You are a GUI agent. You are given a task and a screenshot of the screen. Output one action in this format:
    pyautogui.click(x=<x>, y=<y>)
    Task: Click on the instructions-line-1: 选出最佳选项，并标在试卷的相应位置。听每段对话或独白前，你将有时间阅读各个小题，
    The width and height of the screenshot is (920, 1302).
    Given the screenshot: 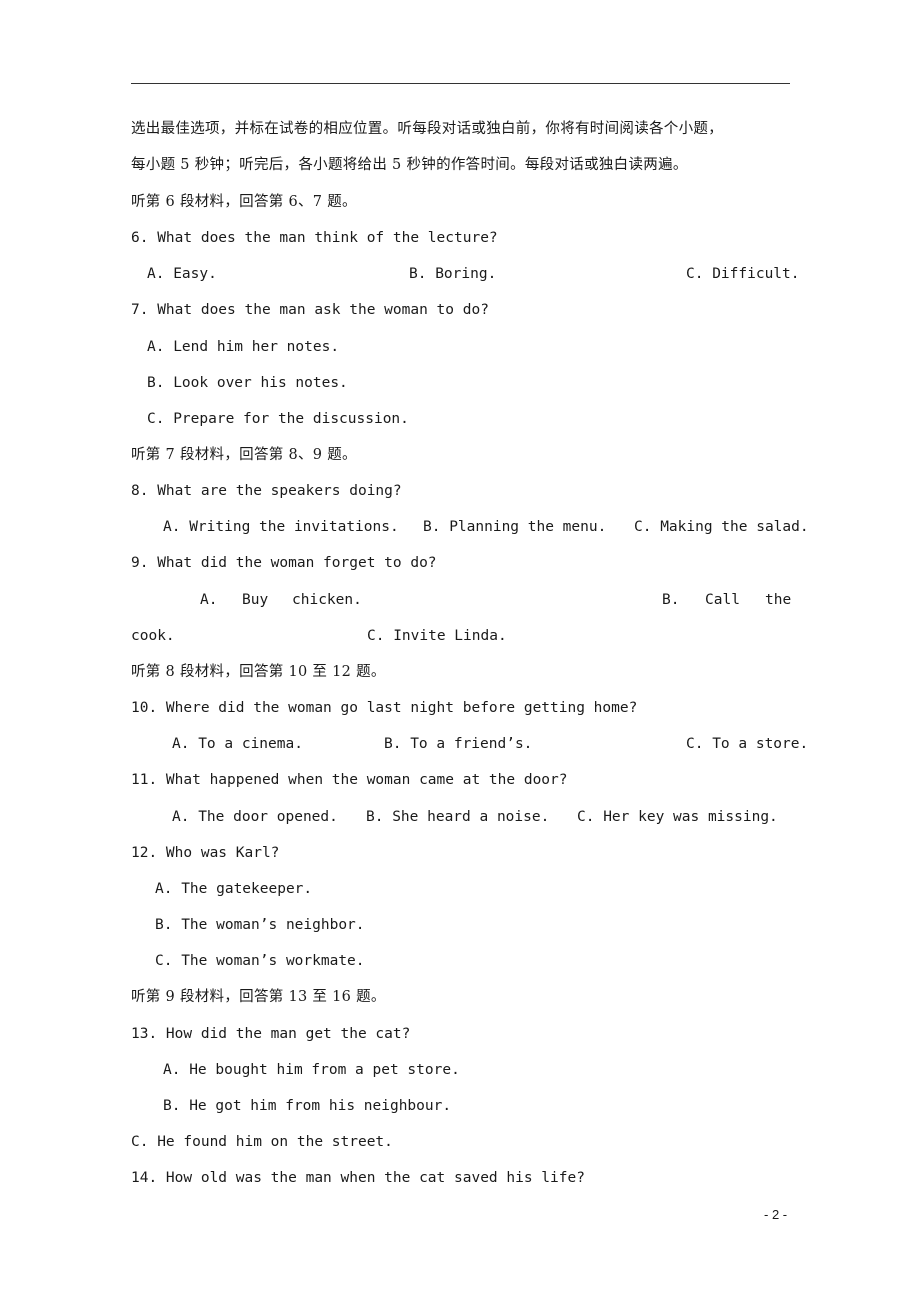 What is the action you would take?
    pyautogui.click(x=427, y=129)
    